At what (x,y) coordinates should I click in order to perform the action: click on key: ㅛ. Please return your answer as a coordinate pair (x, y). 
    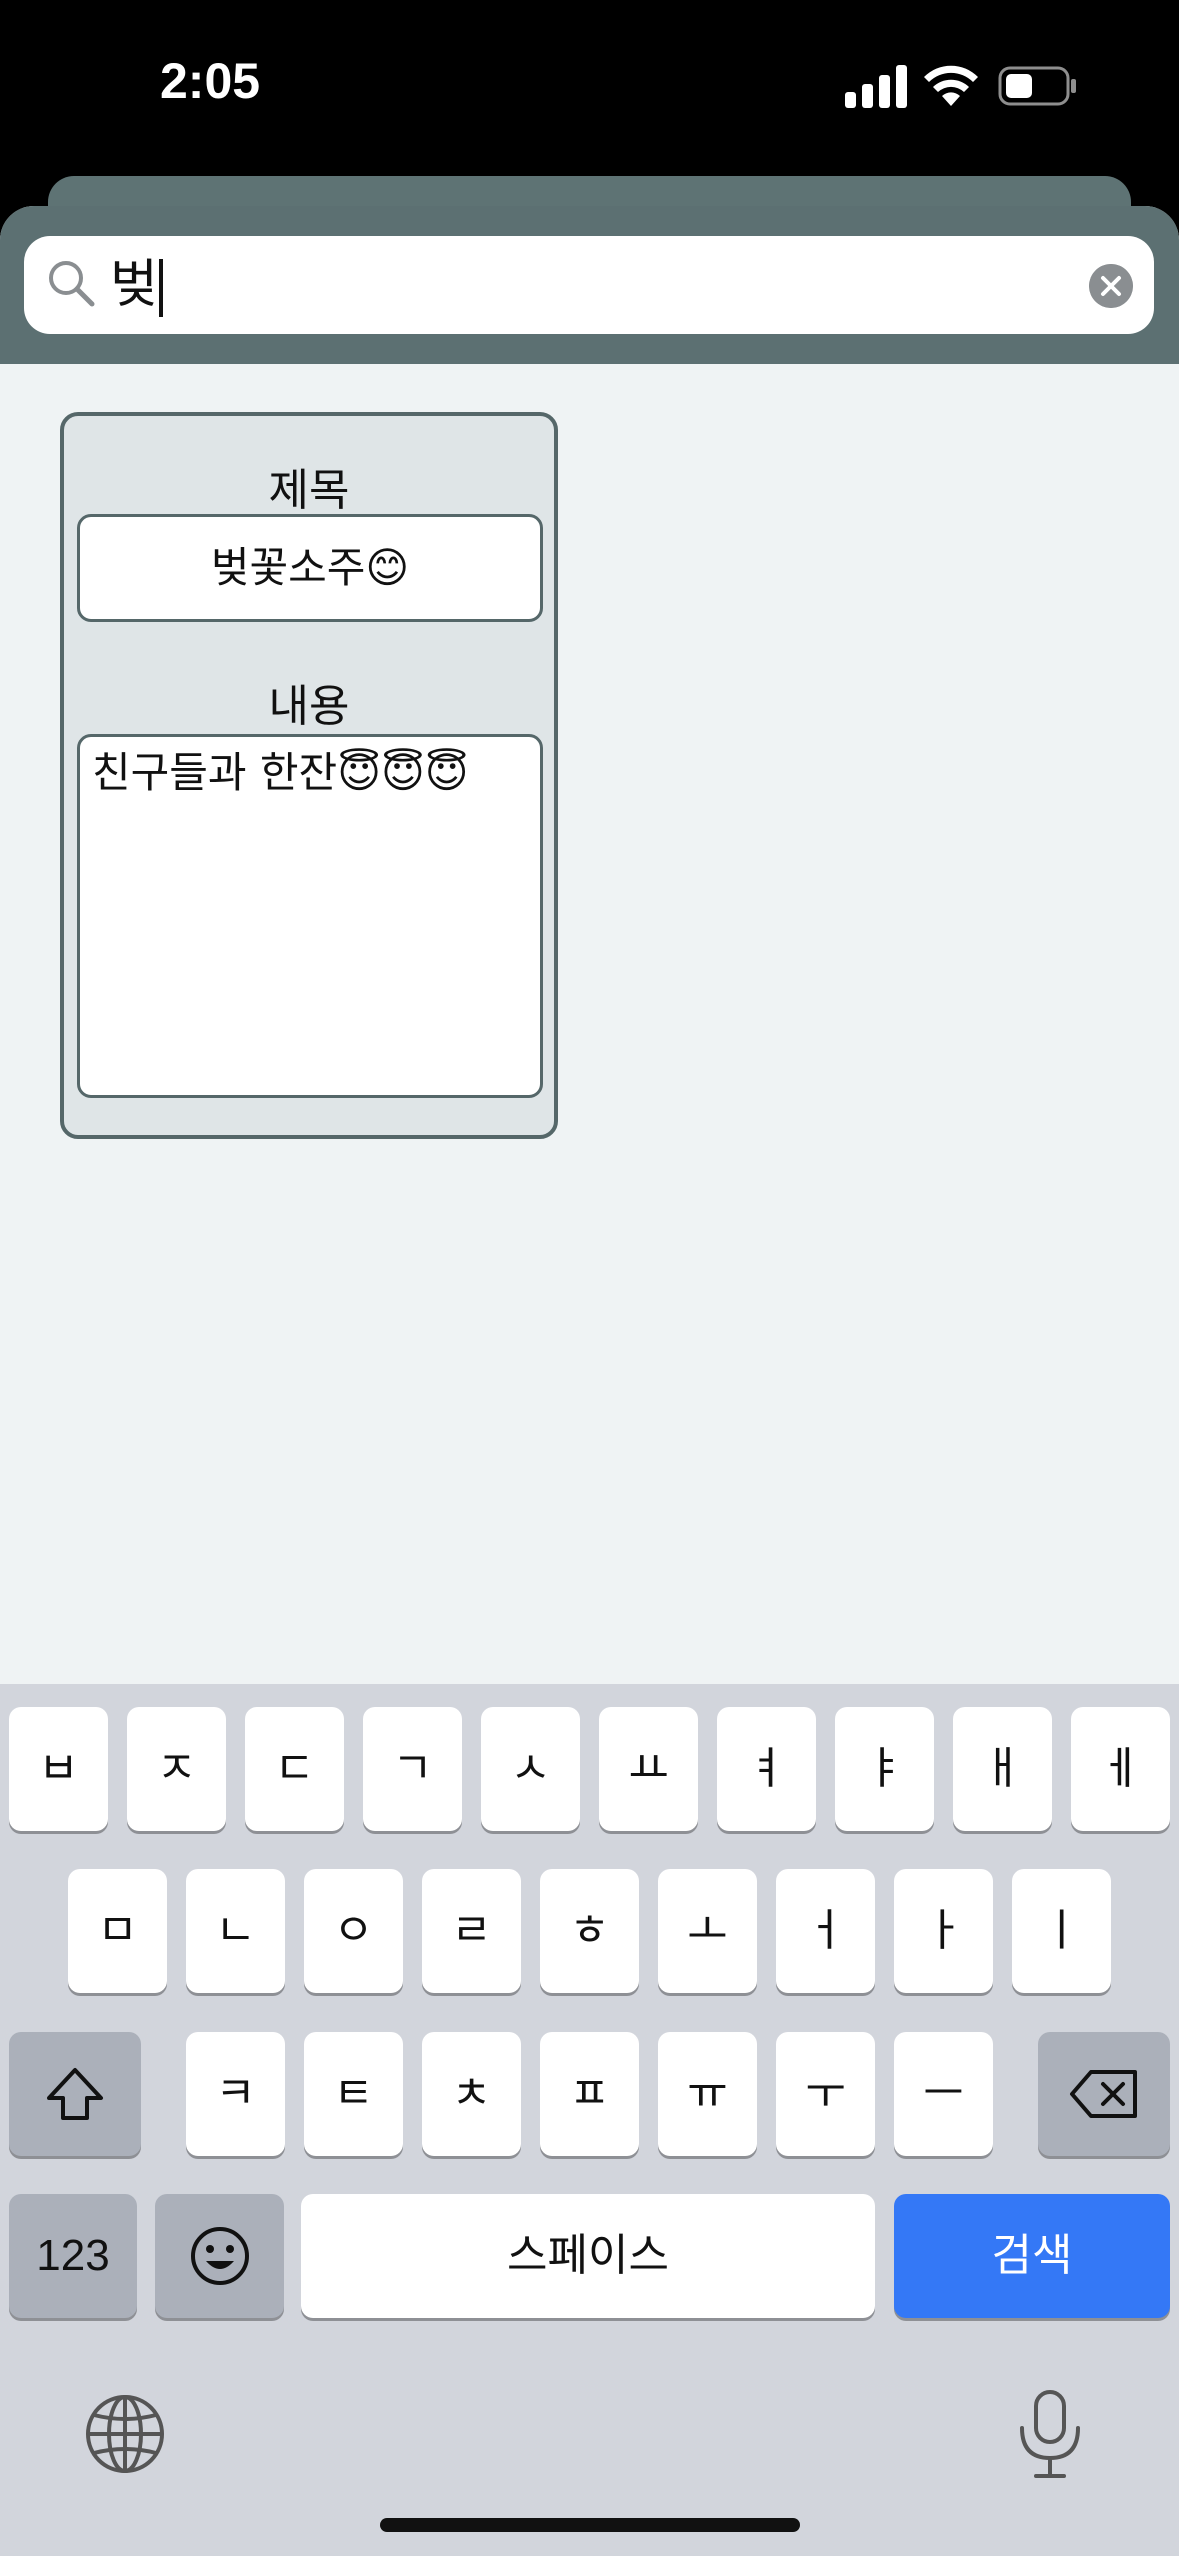
    Looking at the image, I should click on (648, 1769).